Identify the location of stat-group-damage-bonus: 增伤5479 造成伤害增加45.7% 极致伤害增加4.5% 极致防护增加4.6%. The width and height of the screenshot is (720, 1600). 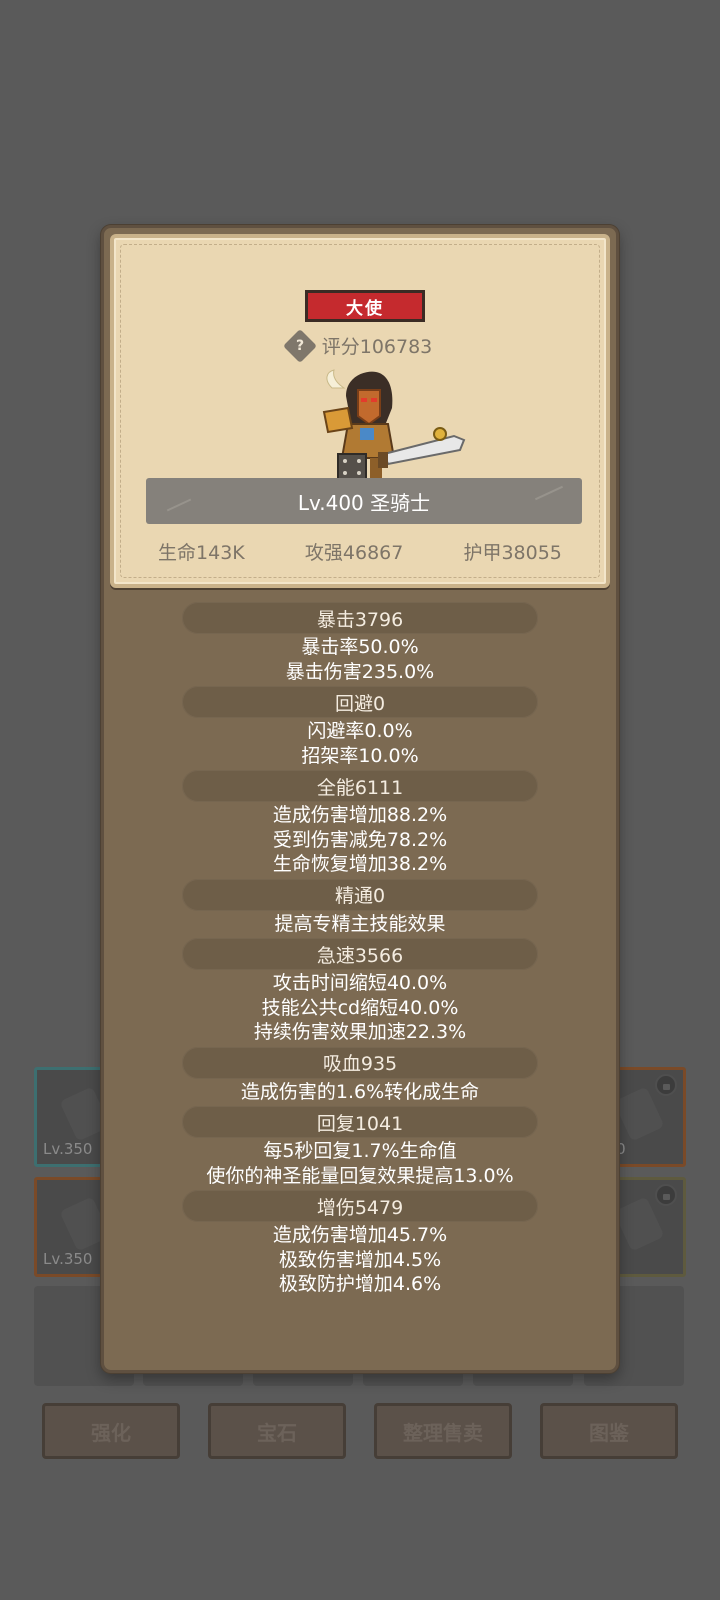
(360, 1243).